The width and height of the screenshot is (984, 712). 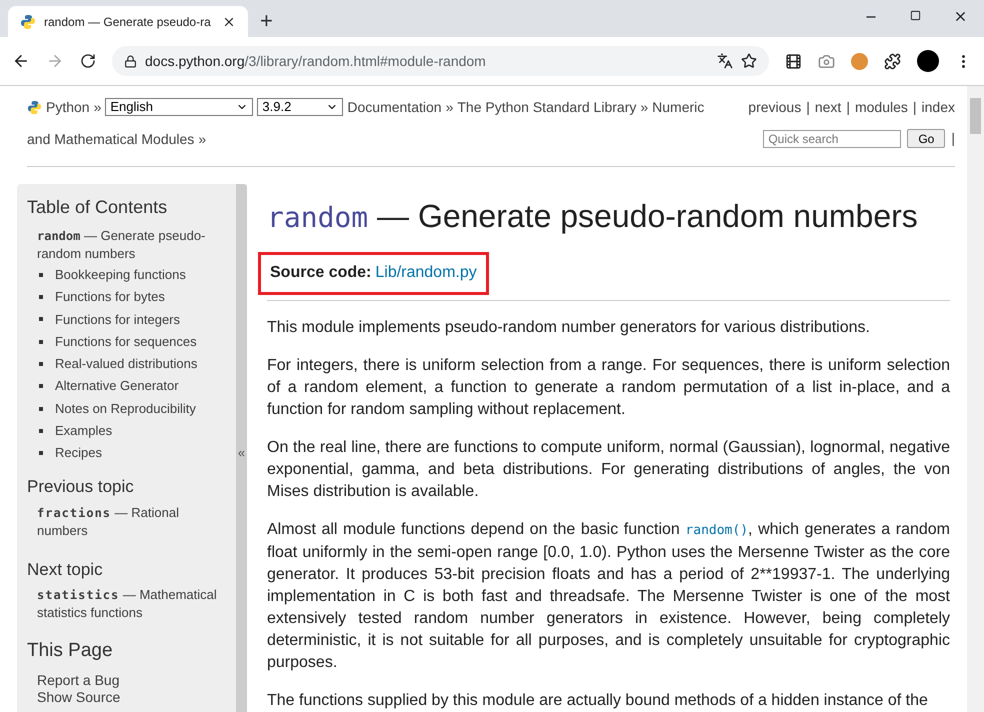 What do you see at coordinates (608, 596) in the screenshot?
I see `body-paragraph: Almost all module functions depend on the basic function random(), which generates a random float uniformly in the semi-open range [0.0, 1.0). Python uses the Mersenne Twister as the core generator. It produces 53-bit precision floats and has a period of 2**19937-1. The underlying implementation in C is both fast and threadsafe. The Mersenne Twister is one of the most extensively tested random number generators in existence. However, being completely deterministic, it is not suitable for all purposes, and is completely unsuitable for cryptographic purposes.` at bounding box center [608, 596].